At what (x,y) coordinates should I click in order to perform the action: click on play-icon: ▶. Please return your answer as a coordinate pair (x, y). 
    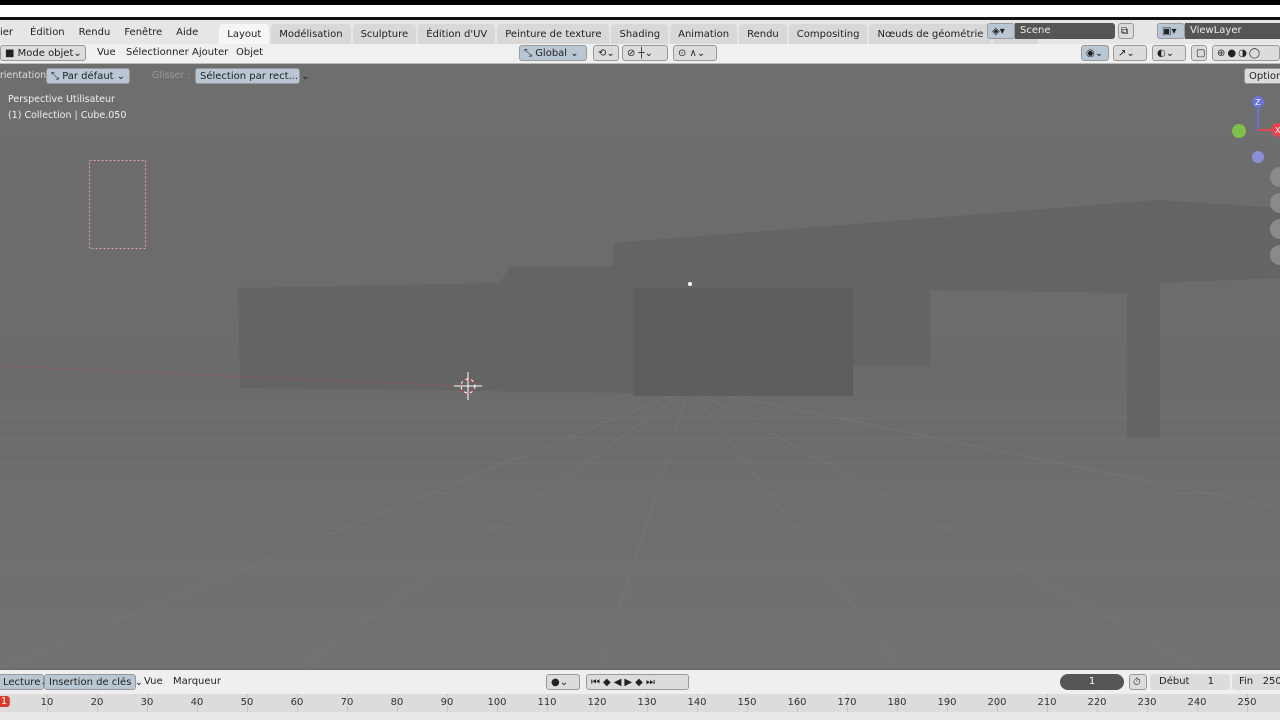
    Looking at the image, I should click on (629, 682).